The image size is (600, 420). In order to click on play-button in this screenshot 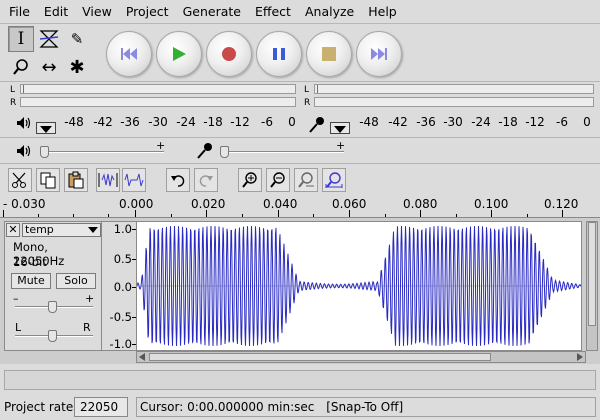, I will do `click(179, 54)`.